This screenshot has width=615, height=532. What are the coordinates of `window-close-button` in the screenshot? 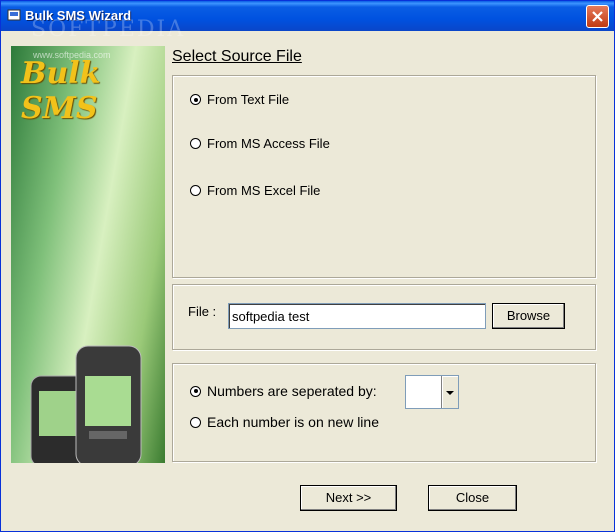 It's located at (597, 16).